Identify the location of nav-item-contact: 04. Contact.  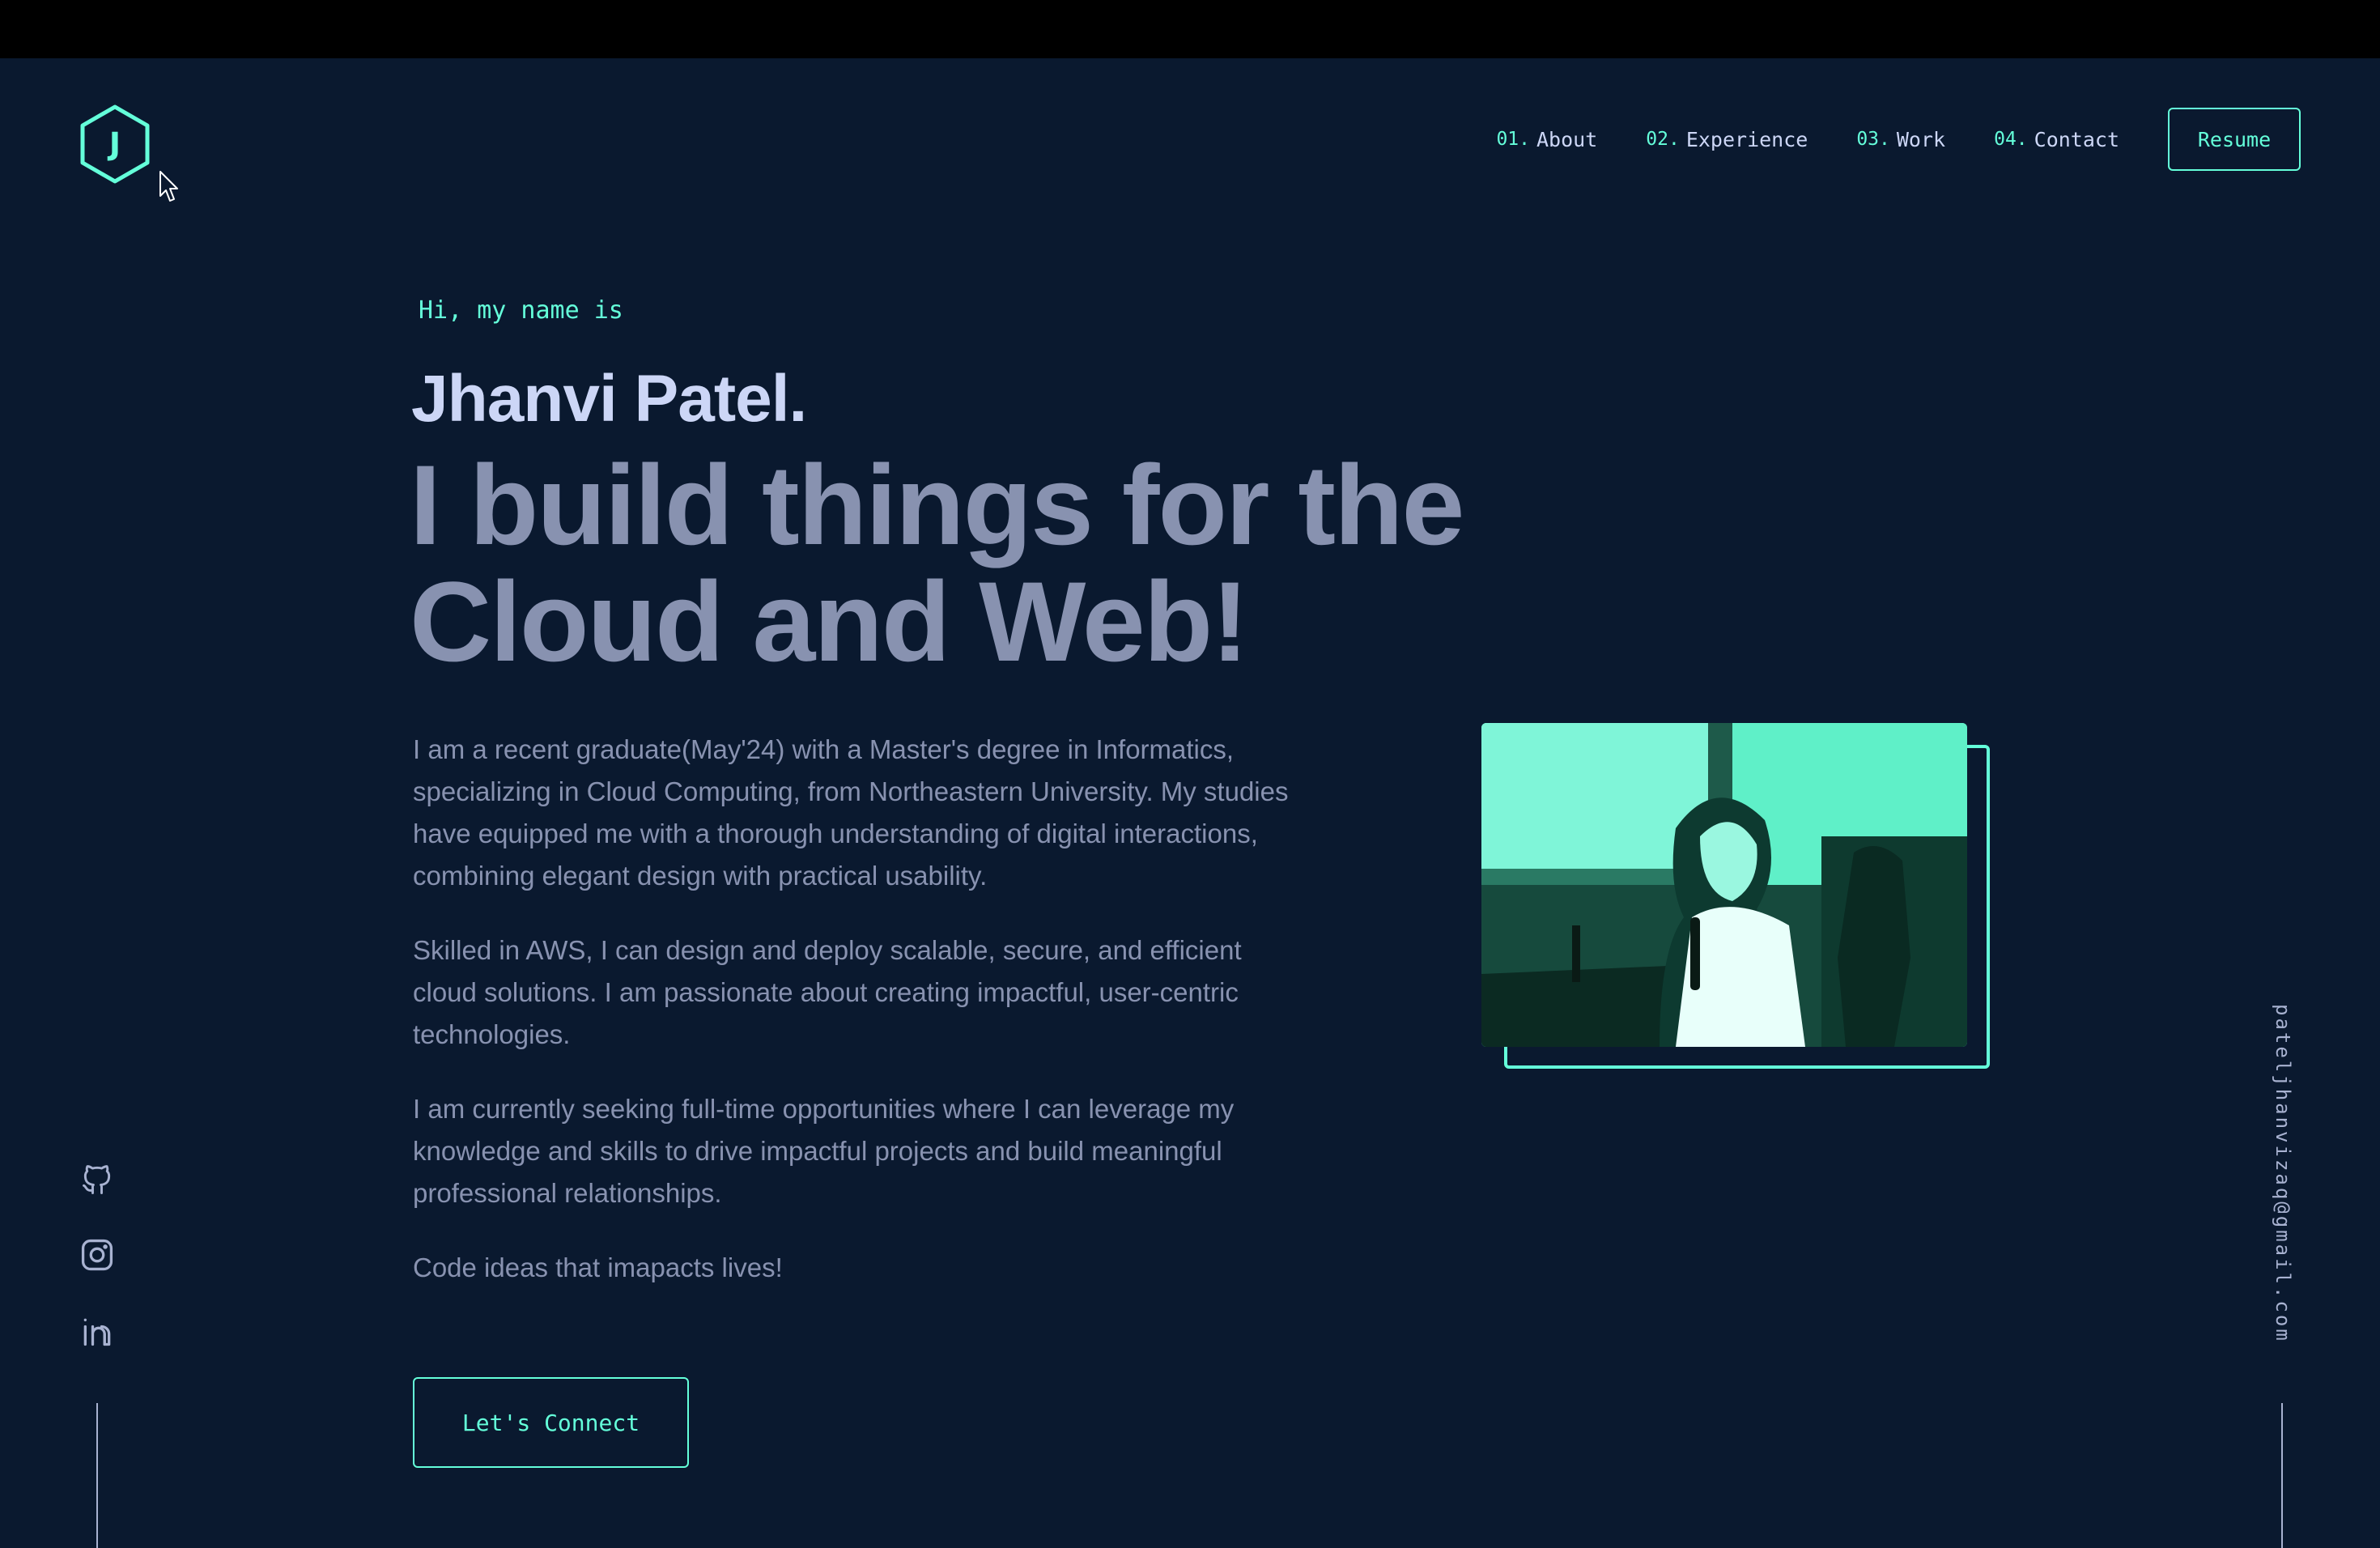
(2056, 140).